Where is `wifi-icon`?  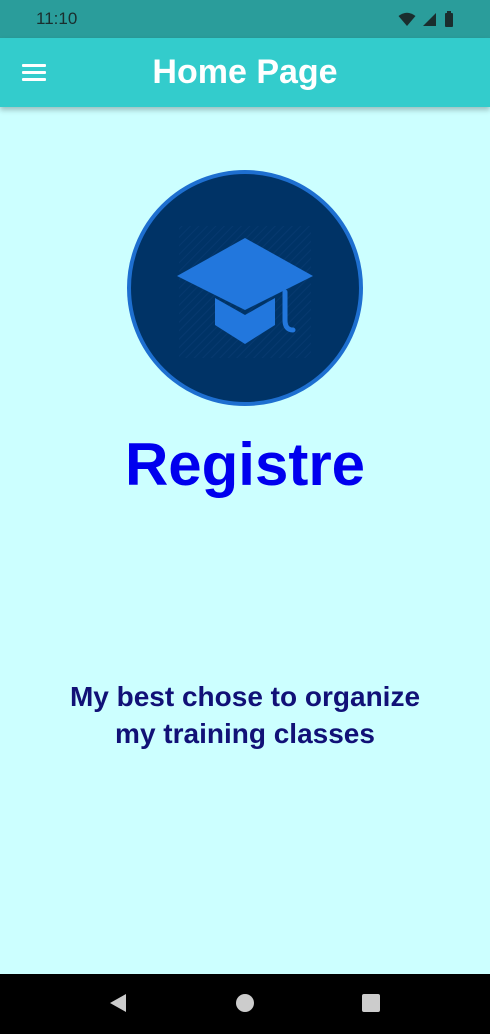 wifi-icon is located at coordinates (407, 19).